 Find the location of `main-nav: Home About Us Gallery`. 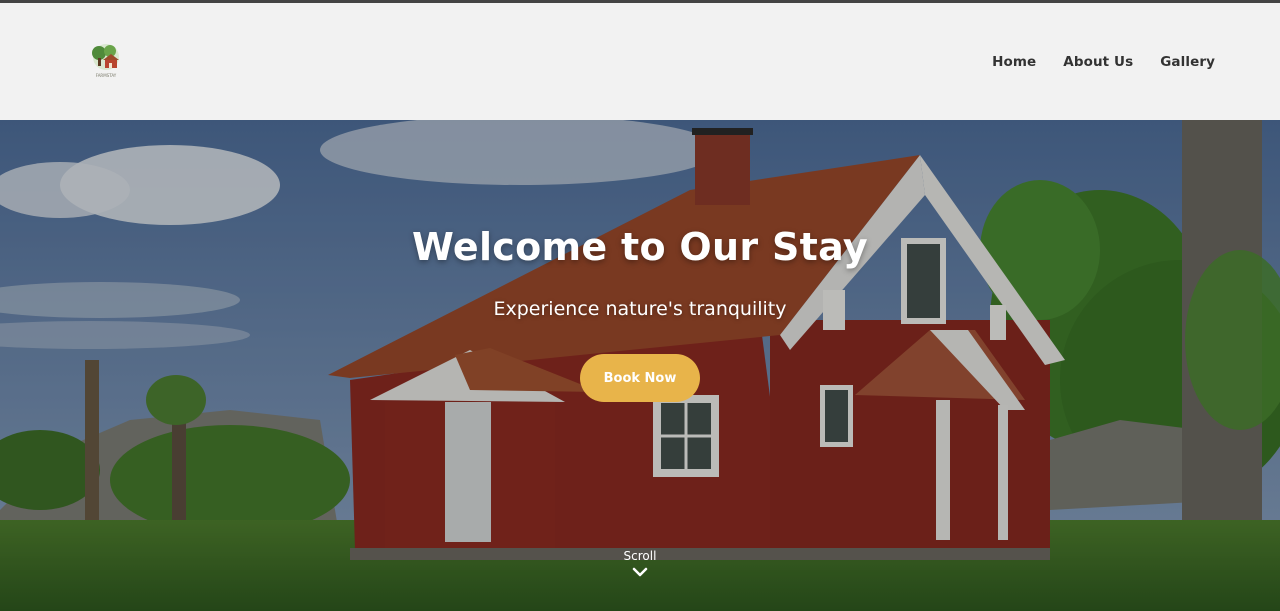

main-nav: Home About Us Gallery is located at coordinates (1103, 62).